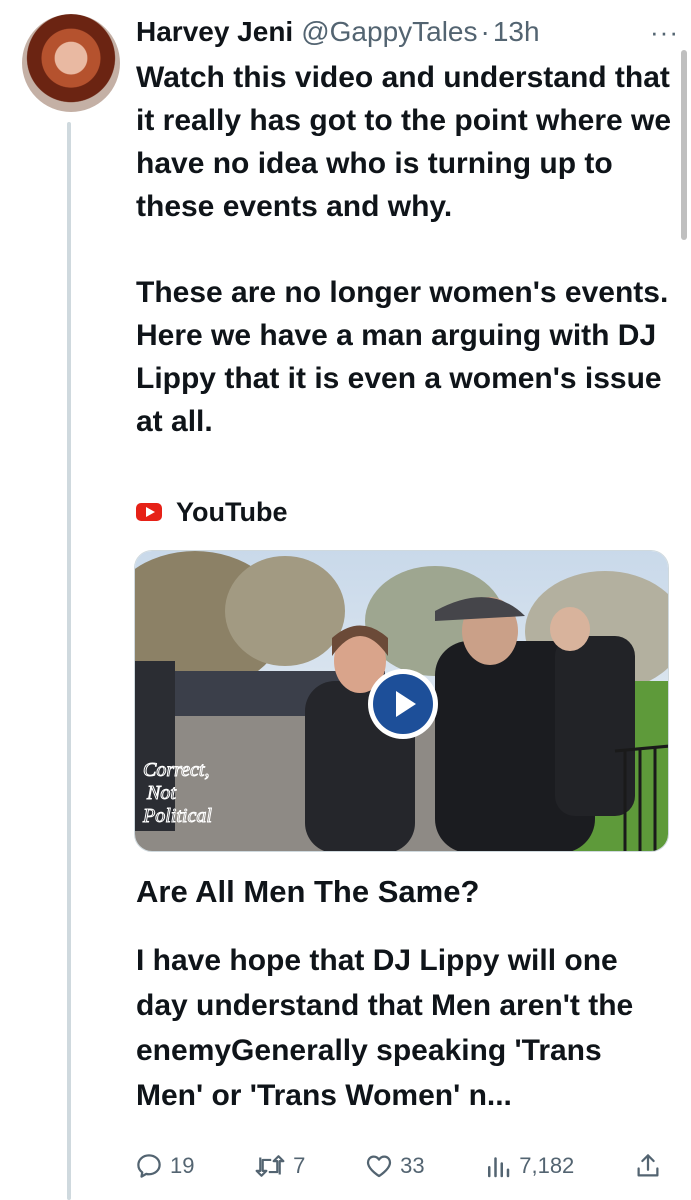  What do you see at coordinates (307, 892) in the screenshot?
I see `card-title: Are All Men The Same?` at bounding box center [307, 892].